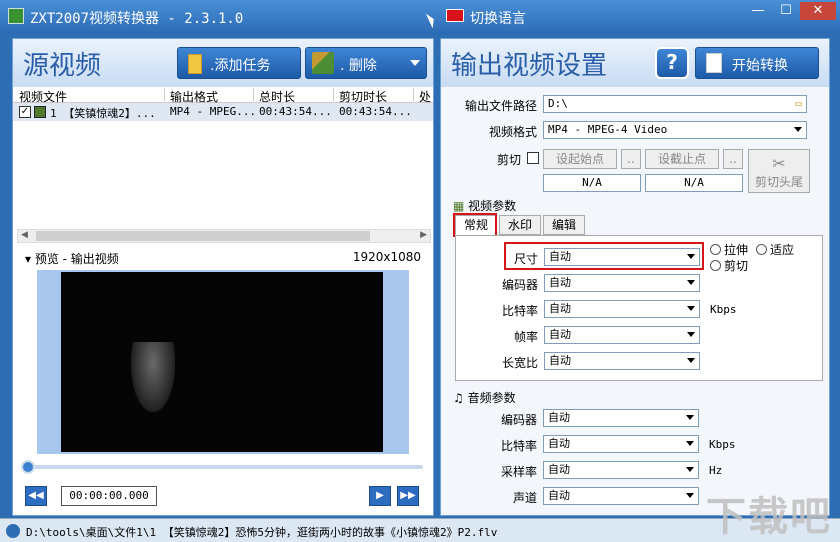  I want to click on sample-rate-unit: Hz, so click(716, 470).